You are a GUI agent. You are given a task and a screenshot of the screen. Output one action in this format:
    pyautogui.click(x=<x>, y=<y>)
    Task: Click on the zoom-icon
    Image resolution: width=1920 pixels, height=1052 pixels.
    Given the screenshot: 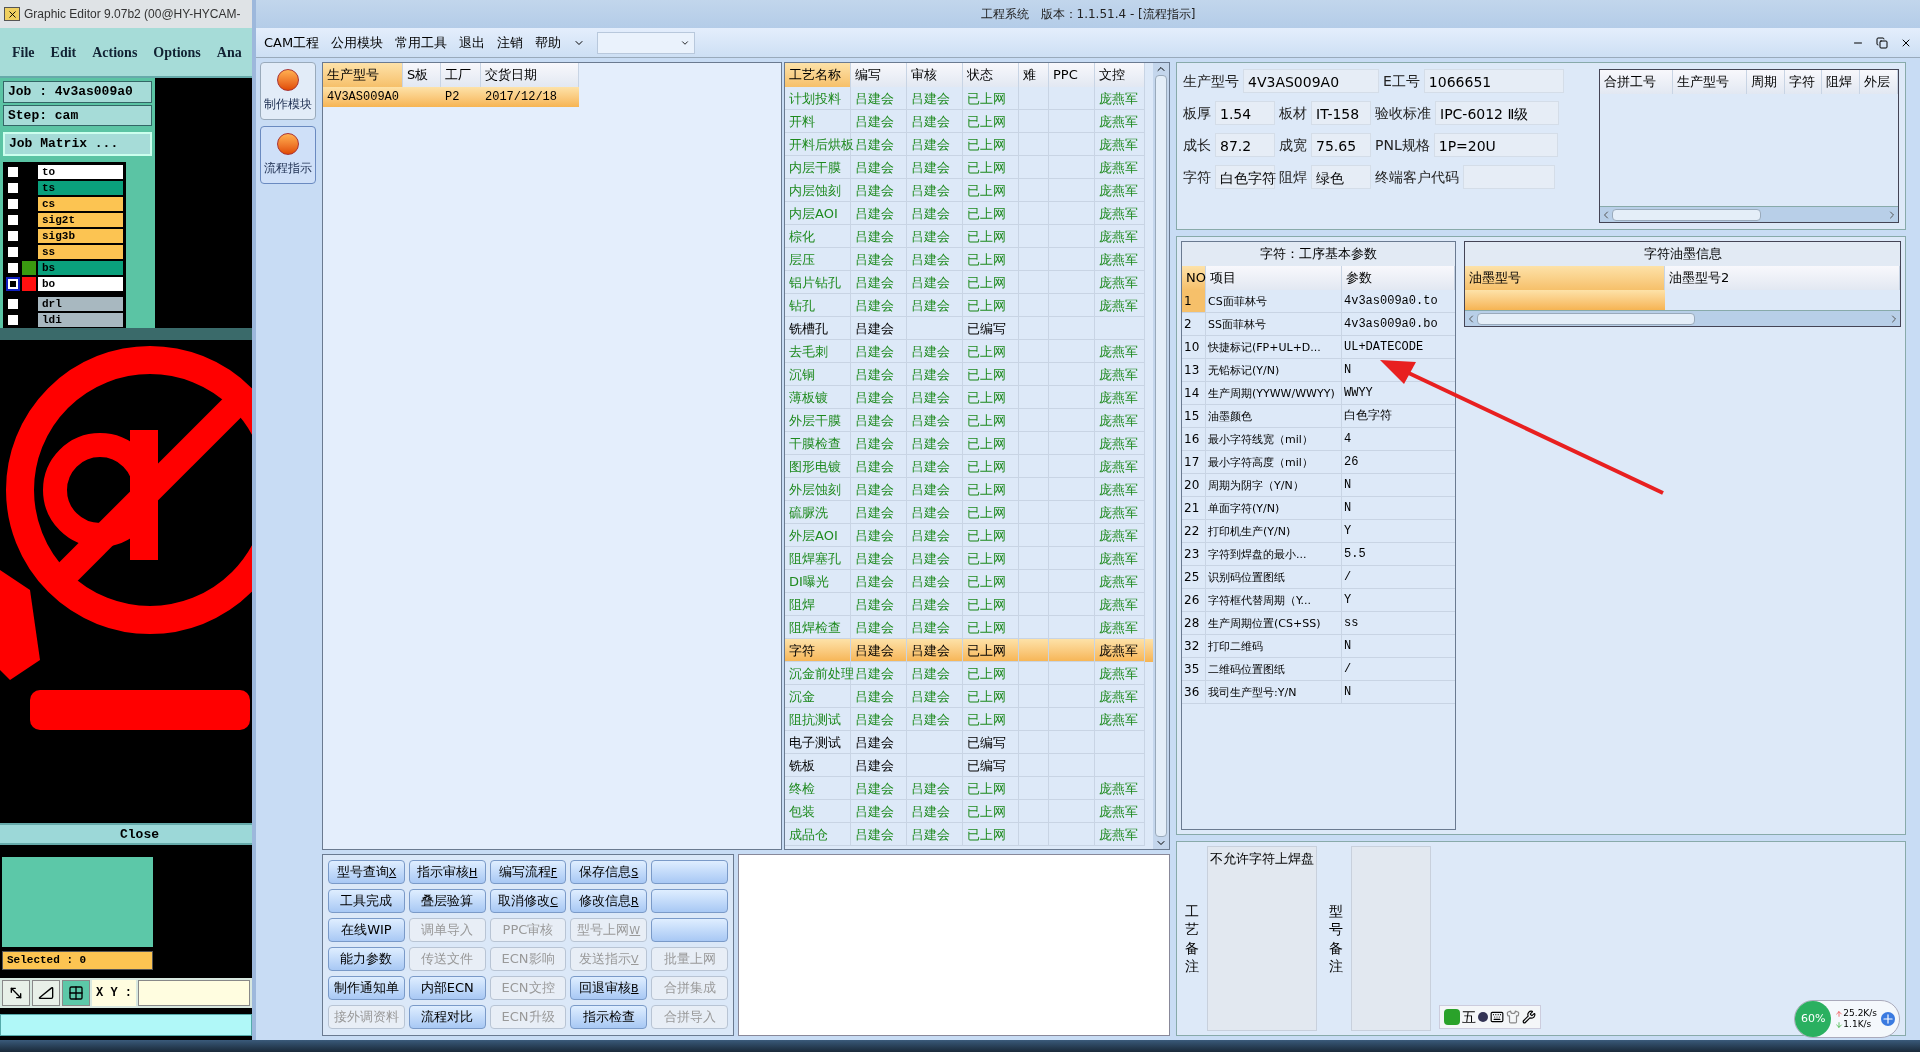 What is the action you would take?
    pyautogui.click(x=16, y=992)
    